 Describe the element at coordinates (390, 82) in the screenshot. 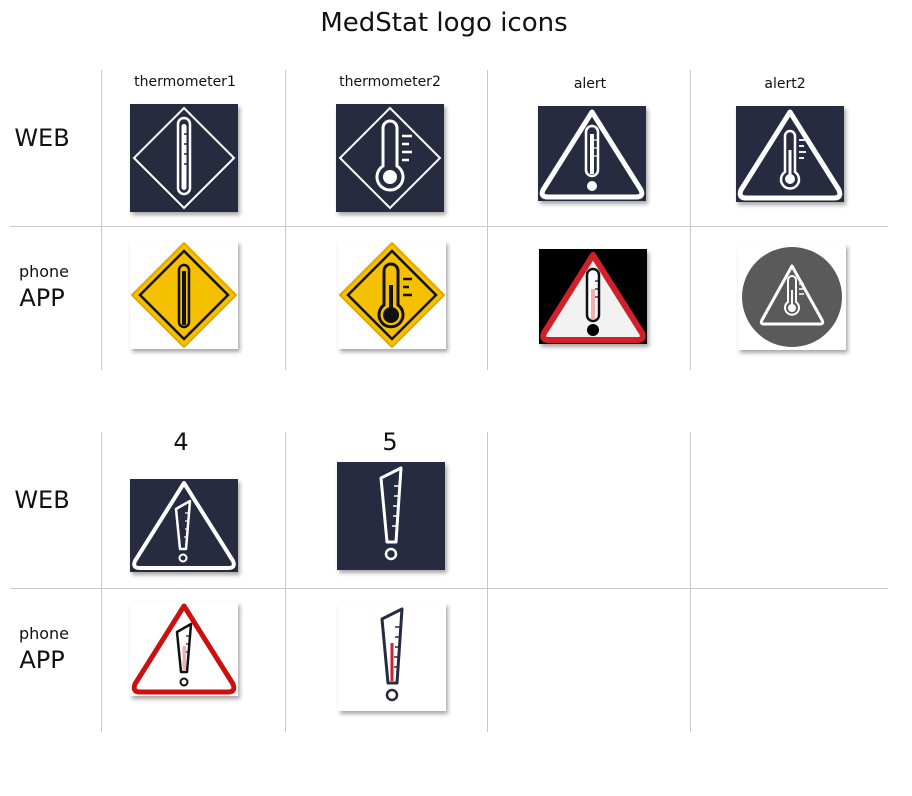

I see `column-header-thermometer2: thermometer2` at that location.